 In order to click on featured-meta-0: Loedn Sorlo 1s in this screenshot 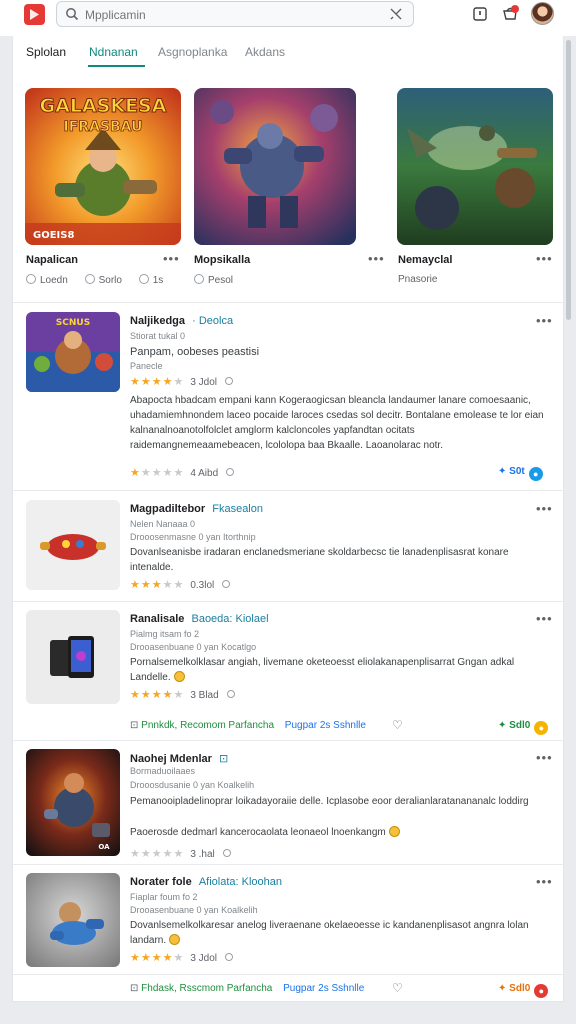, I will do `click(94, 280)`.